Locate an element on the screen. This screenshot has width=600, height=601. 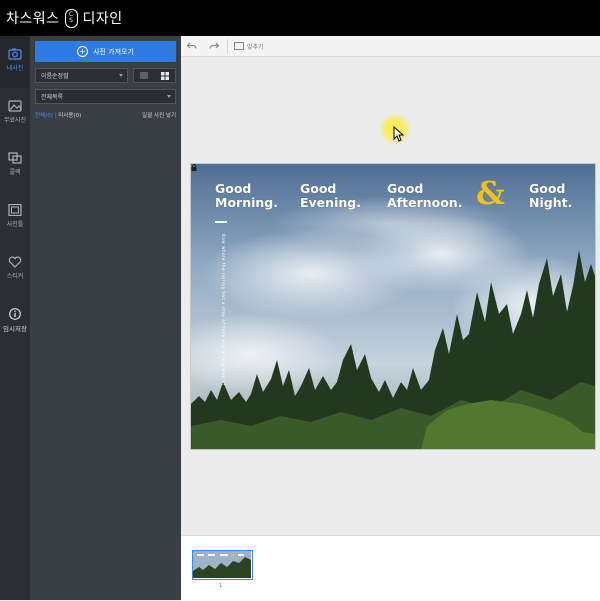
grid-view-icon is located at coordinates (164, 75).